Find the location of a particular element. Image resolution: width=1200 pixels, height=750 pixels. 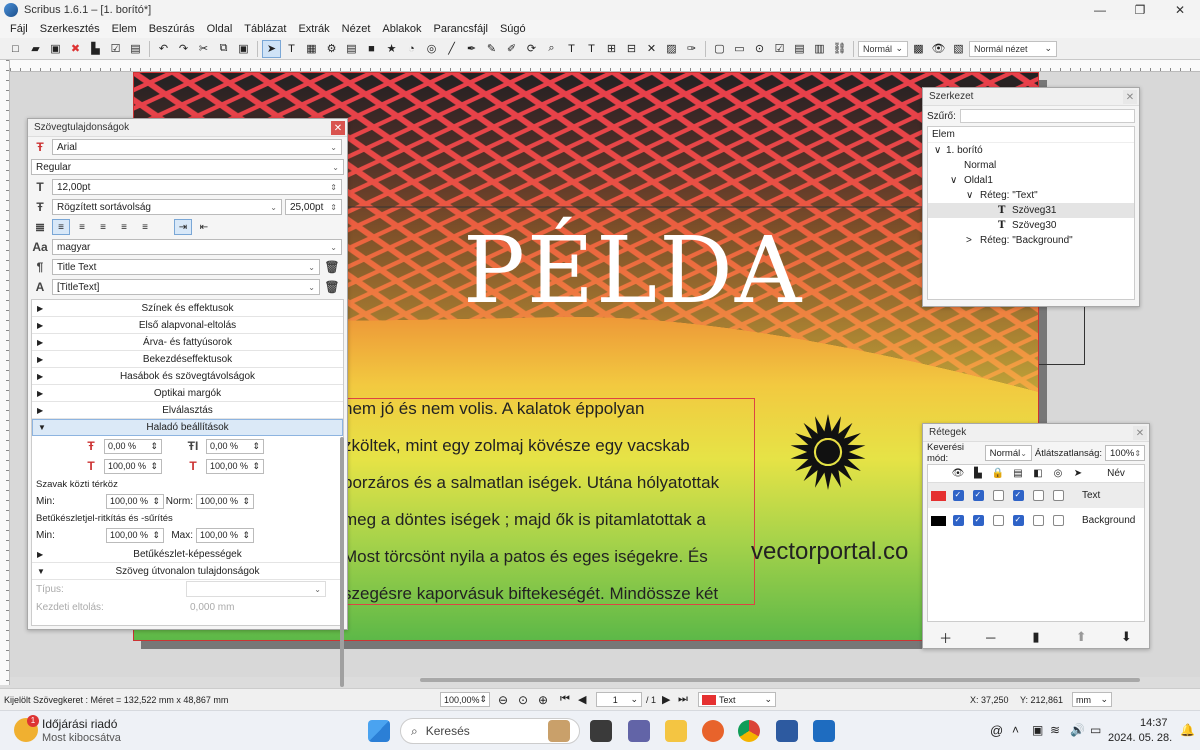

add-layer-icon: ＋ is located at coordinates (946, 637).